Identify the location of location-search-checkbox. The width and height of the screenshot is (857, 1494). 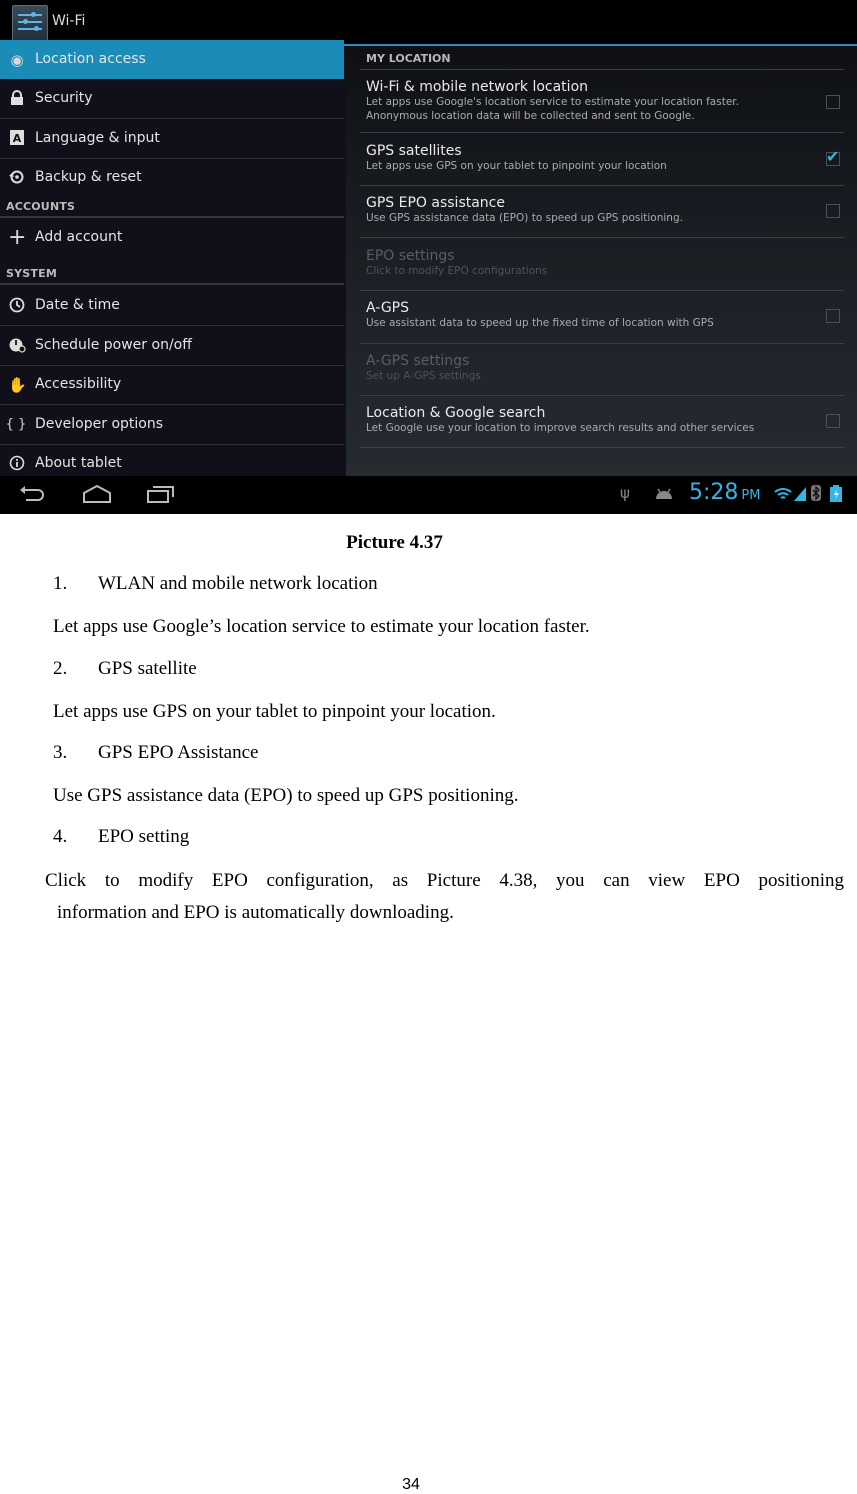
(833, 421).